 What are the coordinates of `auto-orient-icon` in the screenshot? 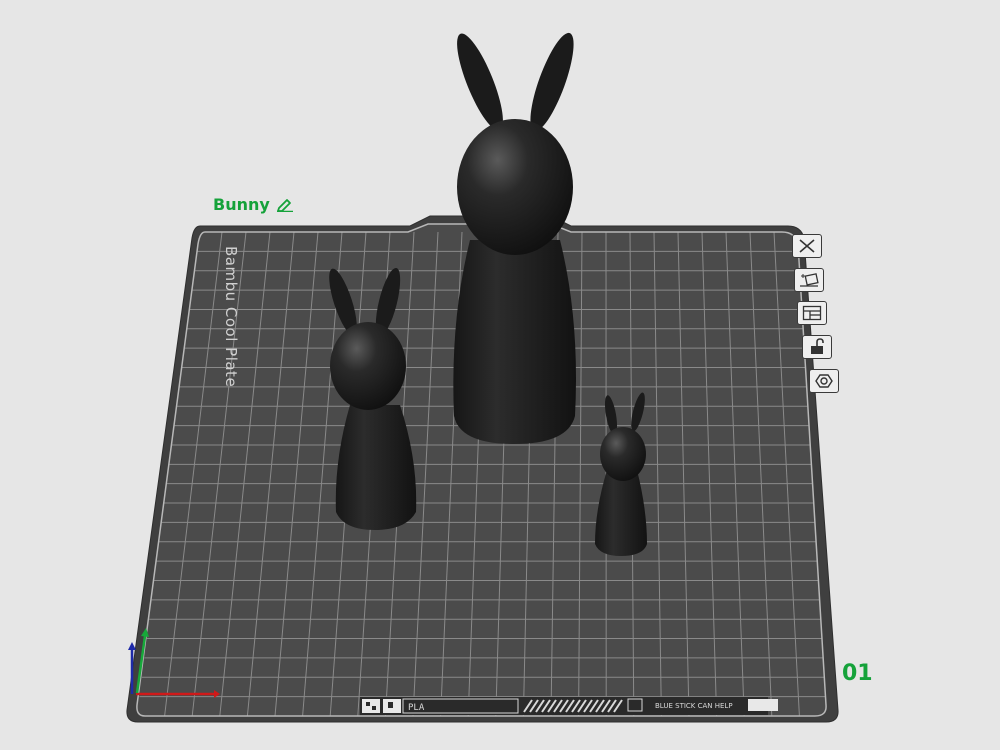 It's located at (809, 280).